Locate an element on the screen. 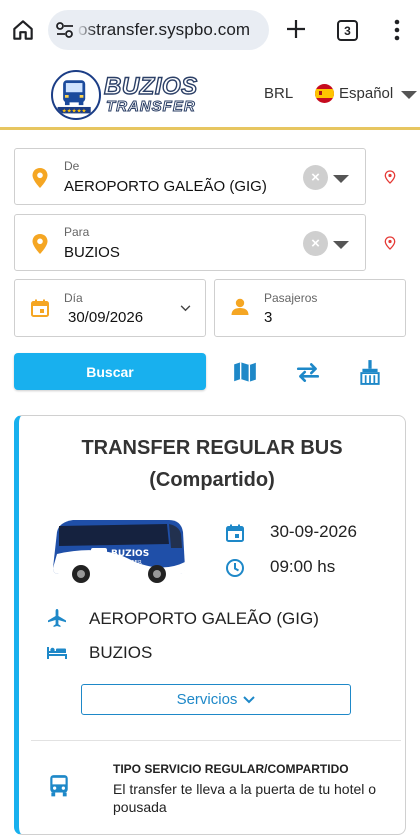  site-settings-icon is located at coordinates (65, 30).